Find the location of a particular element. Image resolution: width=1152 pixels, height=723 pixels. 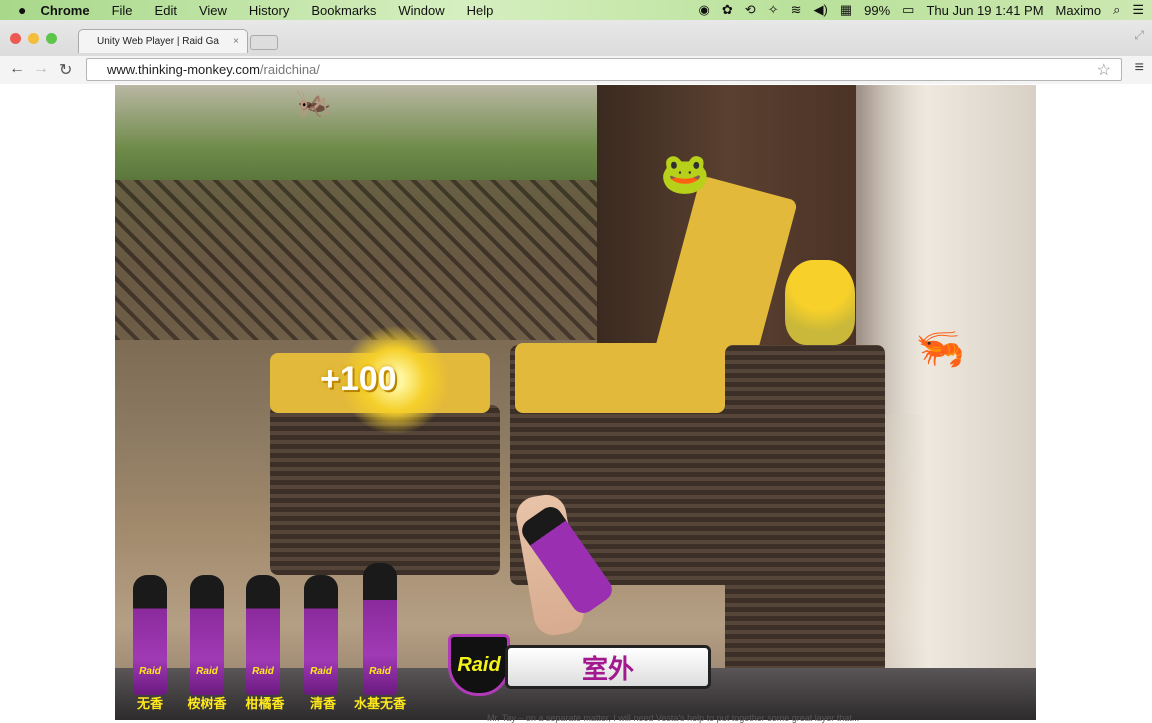

chrome-menu-icon: ≡ is located at coordinates (1139, 68).